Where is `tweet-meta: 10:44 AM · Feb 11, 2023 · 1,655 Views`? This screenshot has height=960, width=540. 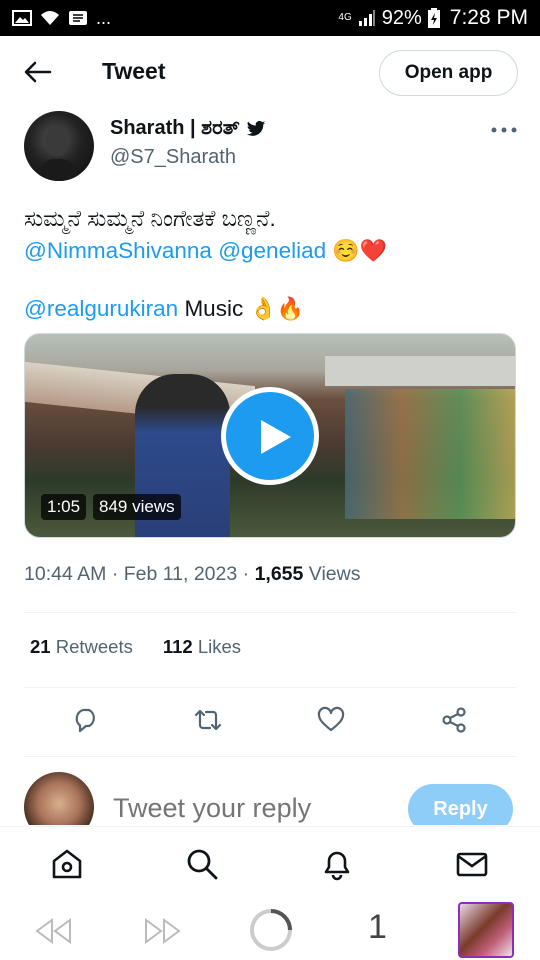
tweet-meta: 10:44 AM · Feb 11, 2023 · 1,655 Views is located at coordinates (192, 574).